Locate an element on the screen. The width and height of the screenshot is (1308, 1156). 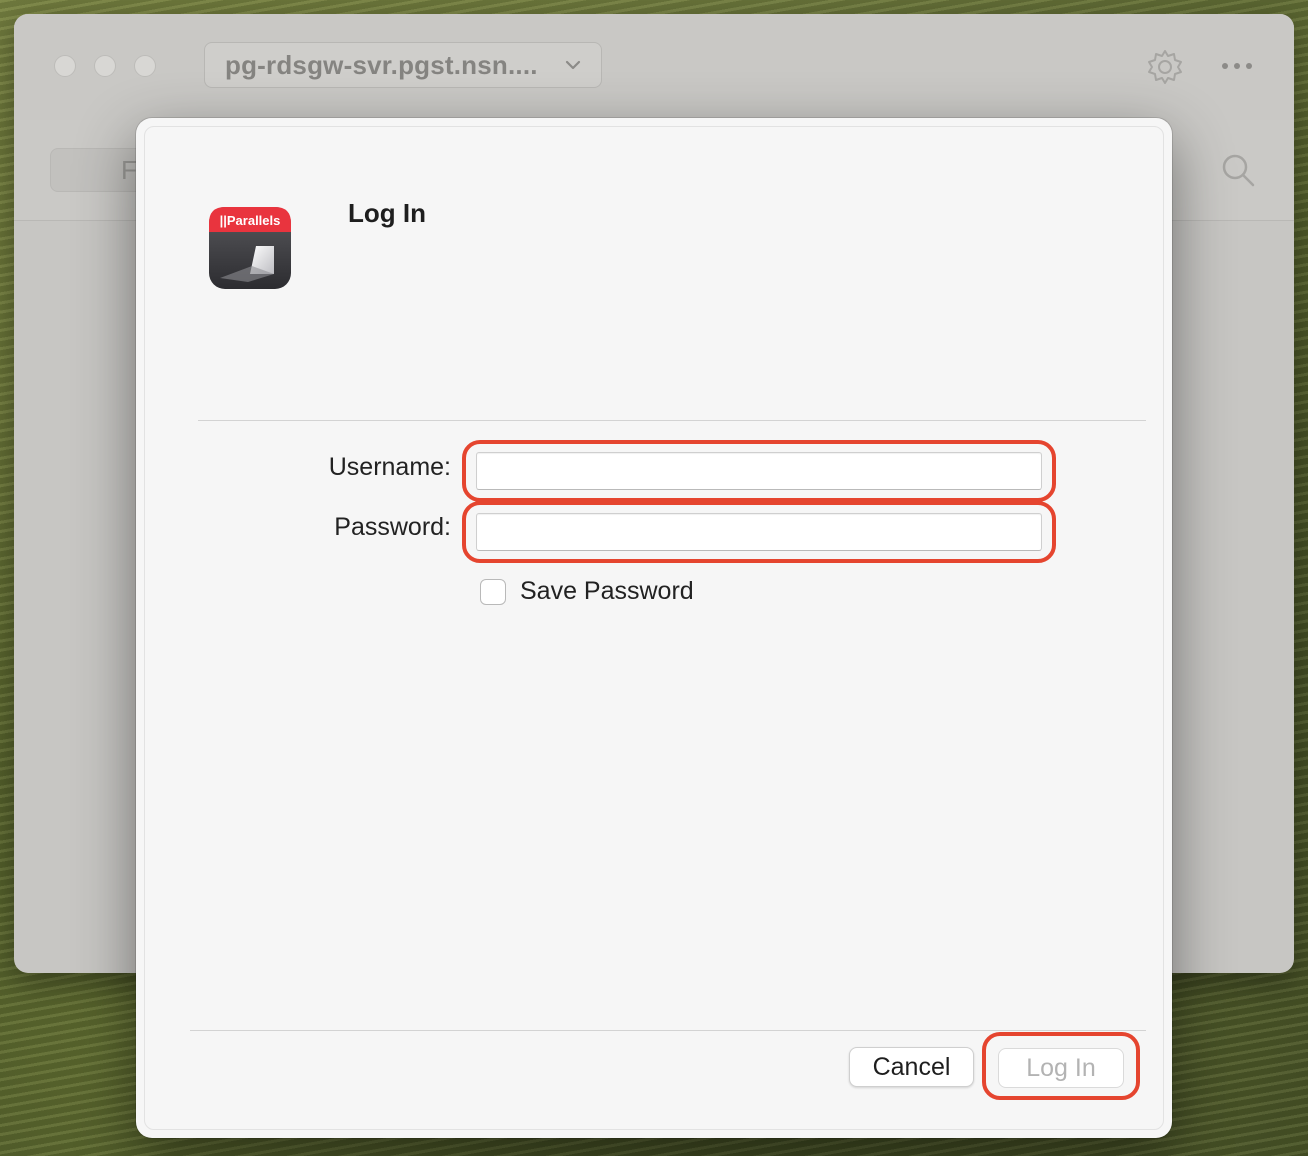
dialog-title: Log In is located at coordinates (387, 213).